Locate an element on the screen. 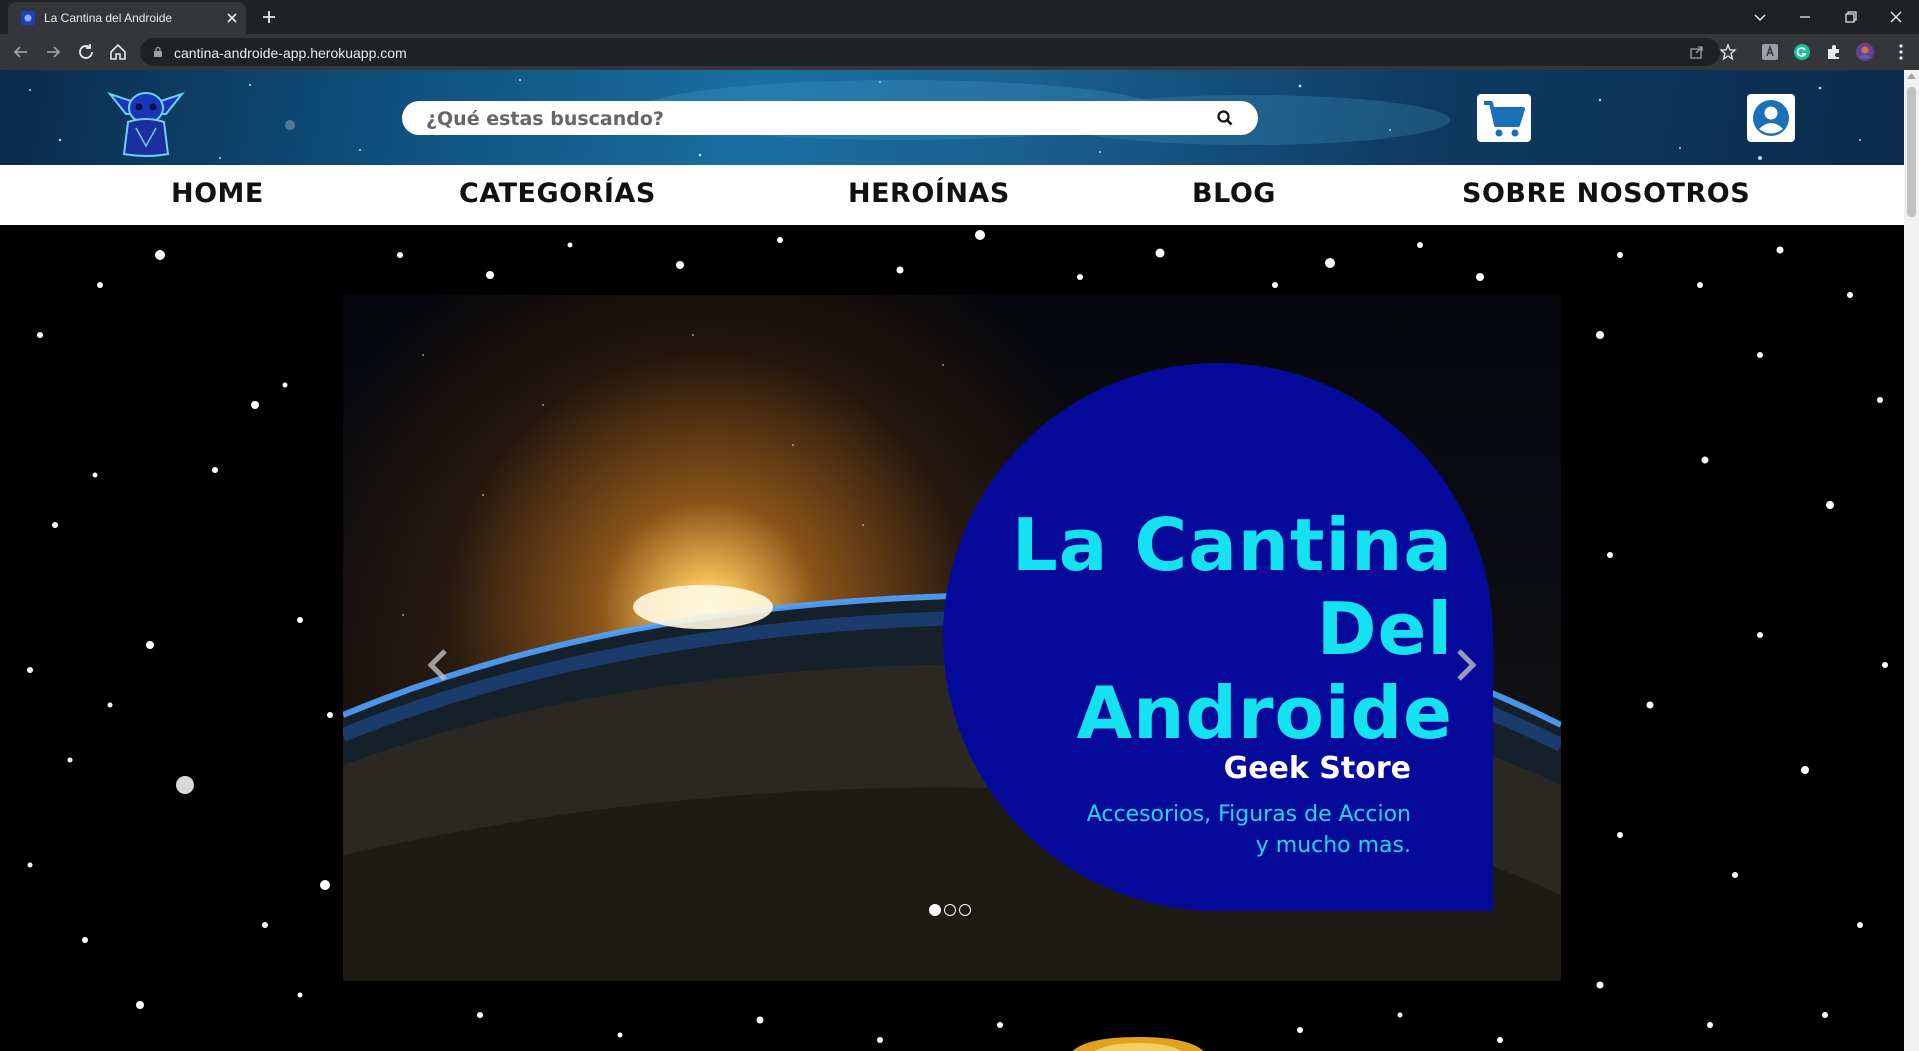 Image resolution: width=1919 pixels, height=1051 pixels. restore-icon is located at coordinates (1851, 17).